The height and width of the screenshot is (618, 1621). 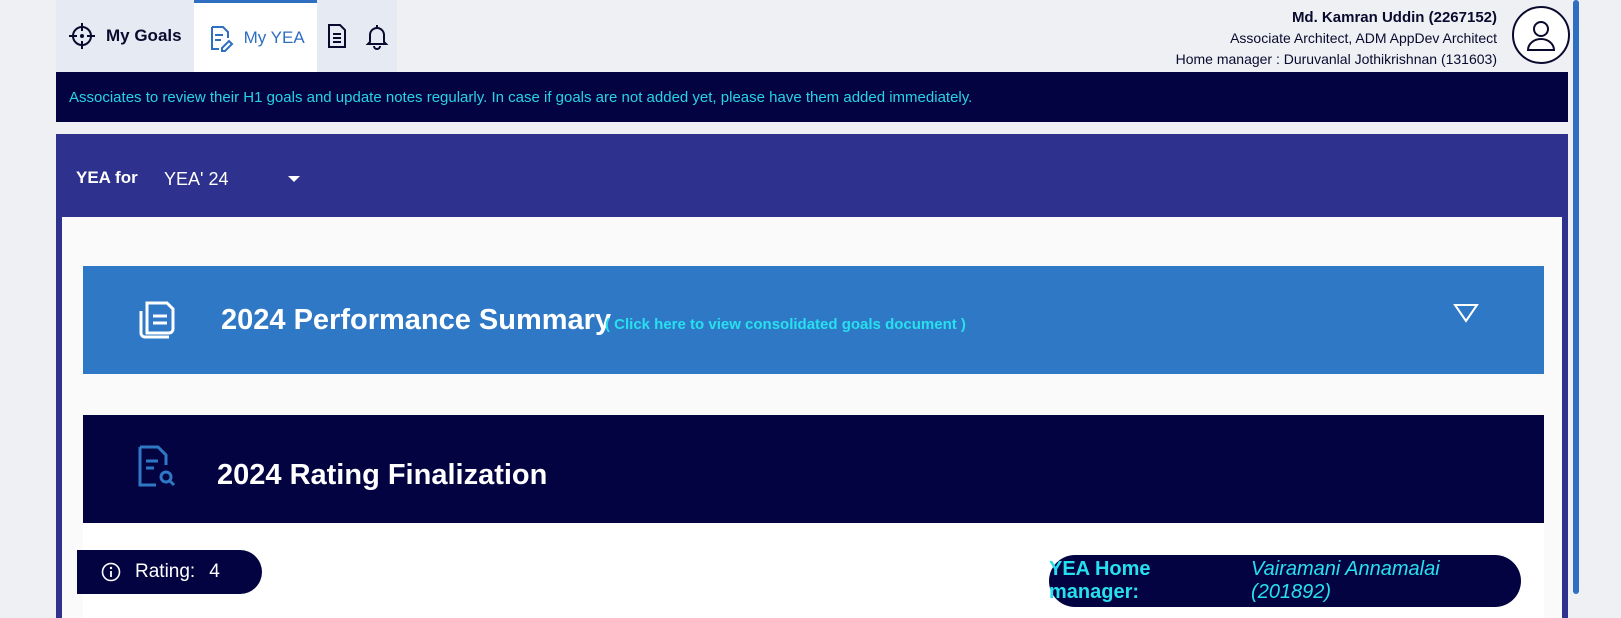 I want to click on rating-title: 2024 Rating Finalization, so click(x=382, y=475).